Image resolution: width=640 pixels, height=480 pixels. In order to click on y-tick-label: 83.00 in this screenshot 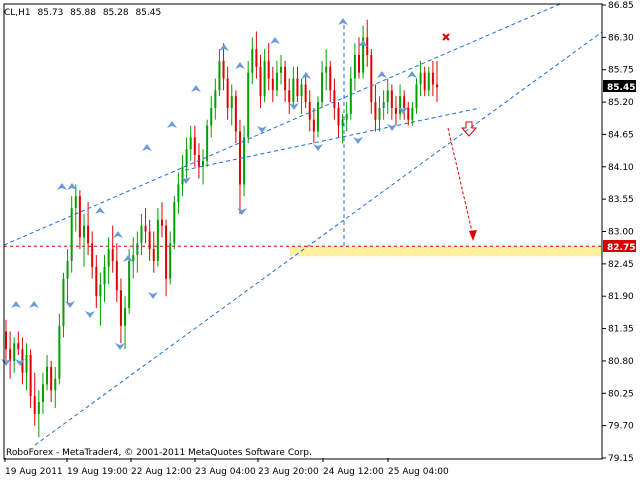, I will do `click(621, 233)`.